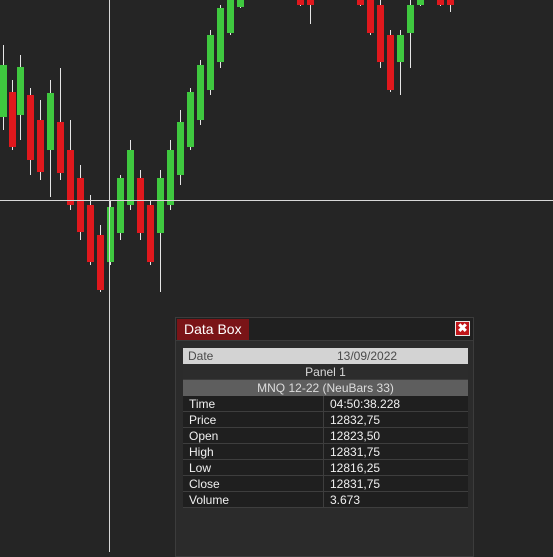  What do you see at coordinates (201, 356) in the screenshot?
I see `date-label: Date` at bounding box center [201, 356].